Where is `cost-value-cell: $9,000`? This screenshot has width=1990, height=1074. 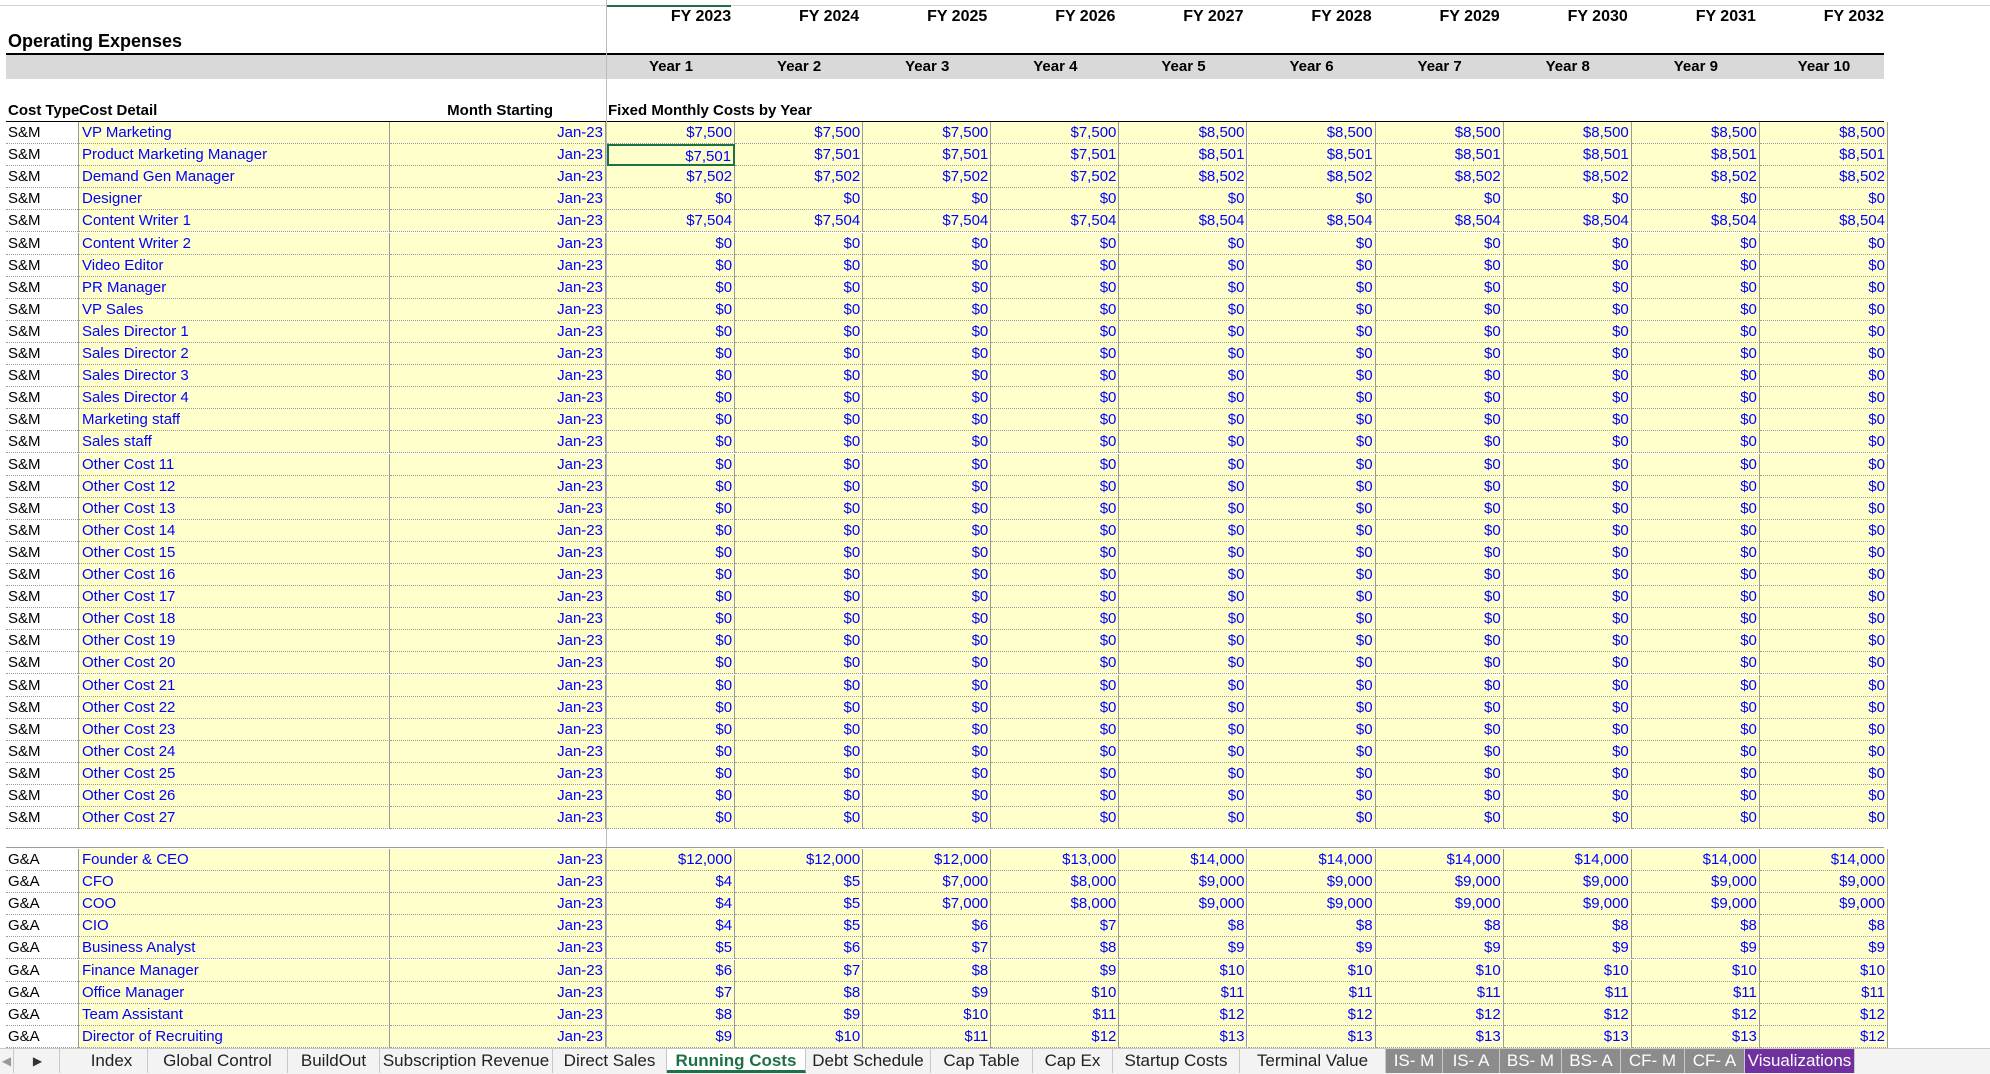
cost-value-cell: $9,000 is located at coordinates (1311, 904).